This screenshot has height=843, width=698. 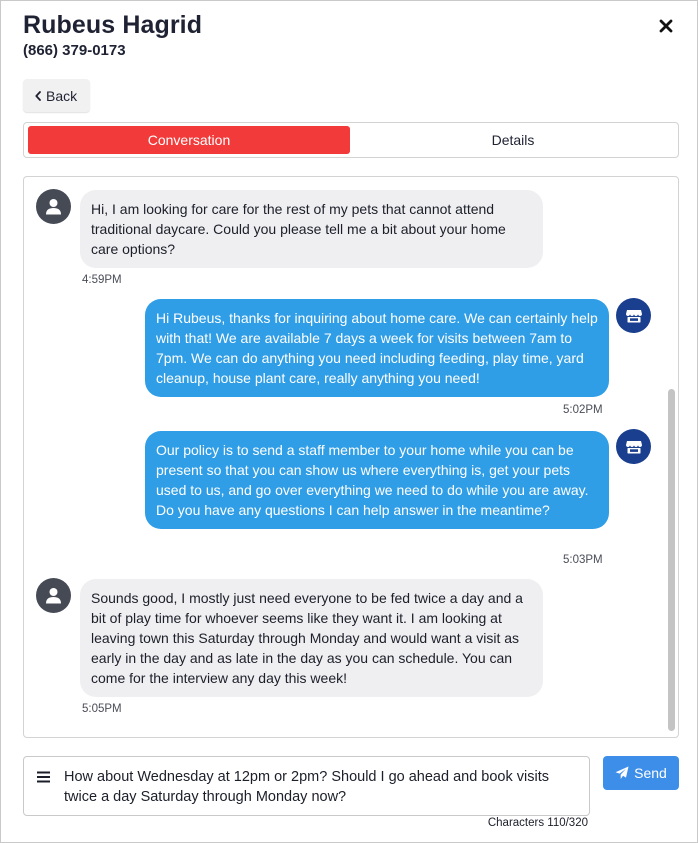 I want to click on contact-name: Rubeus Hagrid, so click(x=113, y=25).